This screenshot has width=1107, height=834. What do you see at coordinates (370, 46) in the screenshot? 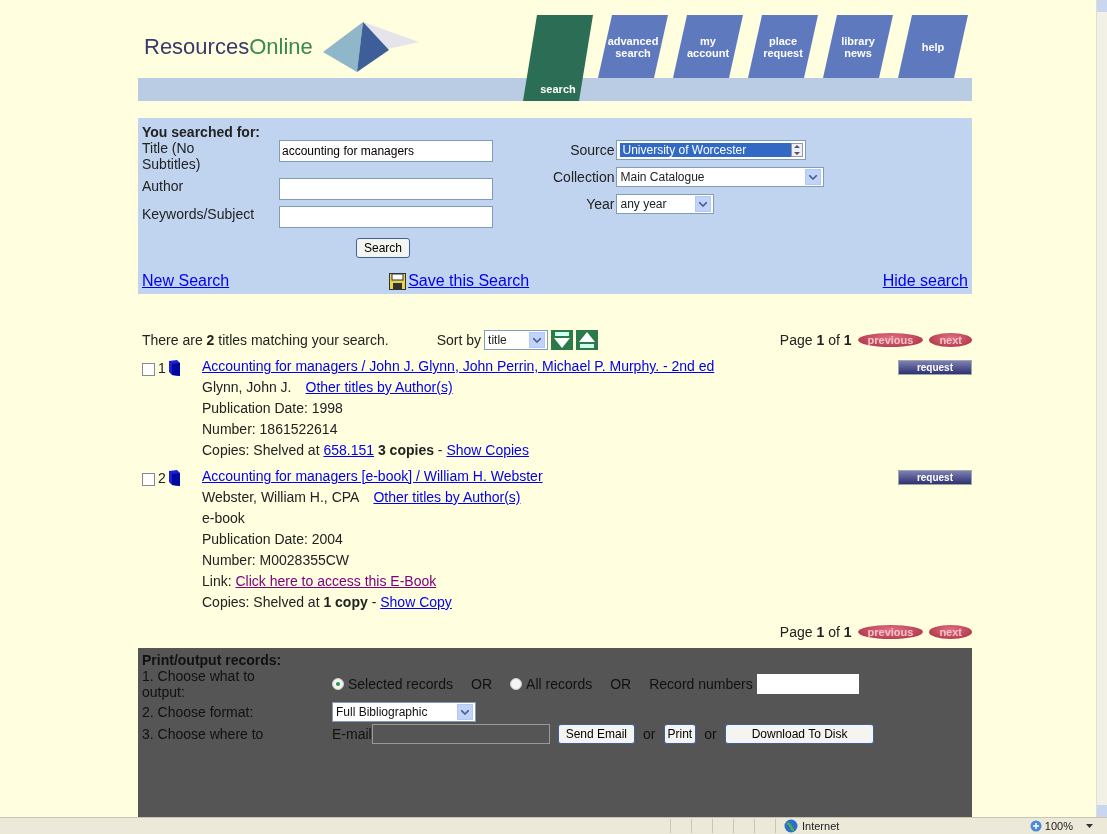
I see `pyramid-logo-icon` at bounding box center [370, 46].